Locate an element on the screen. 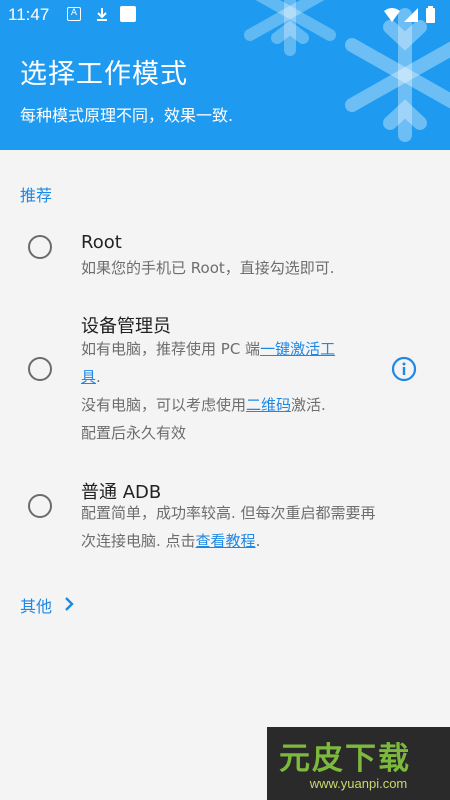 The width and height of the screenshot is (450, 800). option-description: 如果您的手机已 Root，直接勾选即可. is located at coordinates (208, 268).